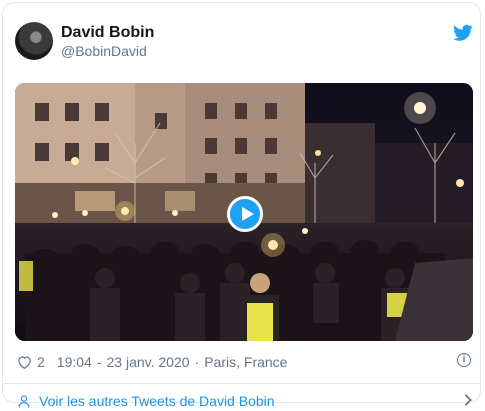 The height and width of the screenshot is (411, 485). Describe the element at coordinates (468, 400) in the screenshot. I see `chevron-right-icon` at that location.